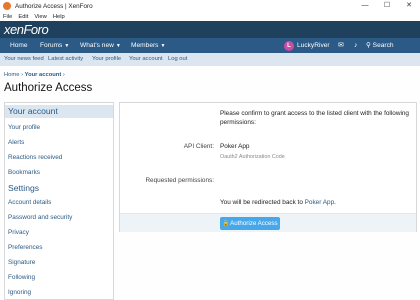 The width and height of the screenshot is (420, 300). I want to click on sidebar-item-following: Following, so click(21, 277).